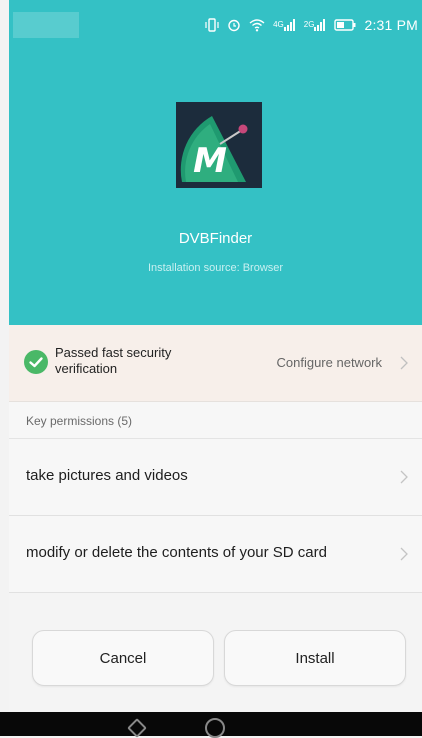  Describe the element at coordinates (309, 24) in the screenshot. I see `network-b-label: 2G` at that location.